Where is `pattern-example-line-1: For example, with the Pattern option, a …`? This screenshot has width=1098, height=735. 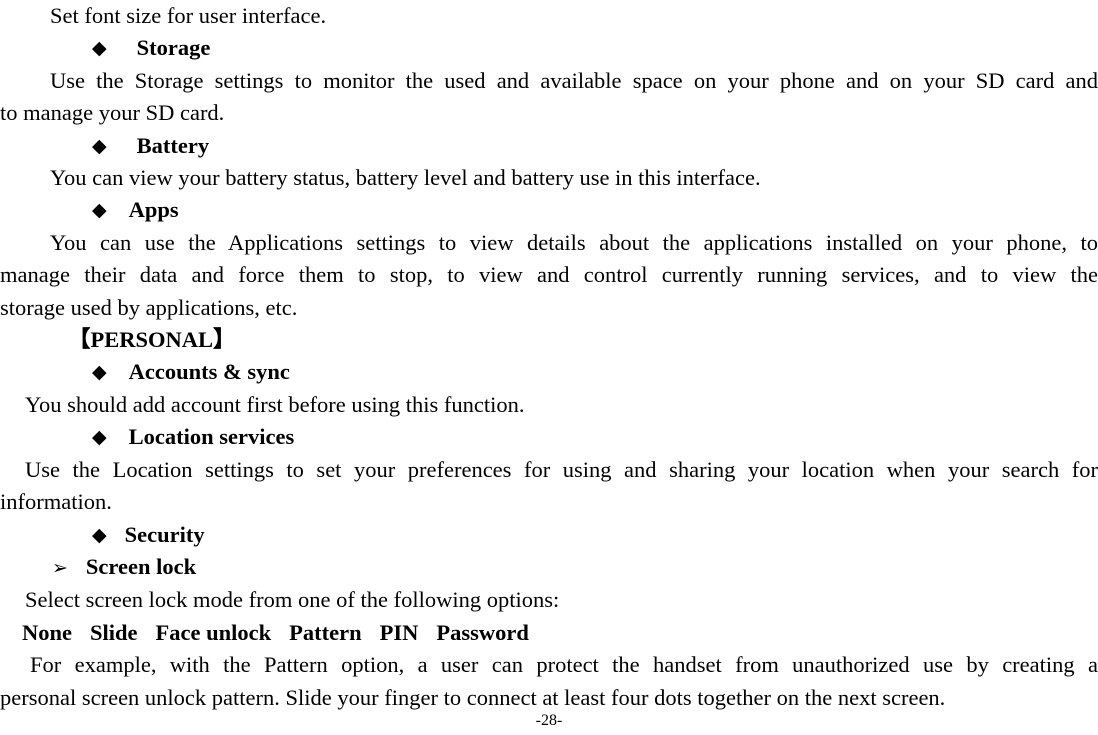 pattern-example-line-1: For example, with the Pattern option, a … is located at coordinates (564, 665).